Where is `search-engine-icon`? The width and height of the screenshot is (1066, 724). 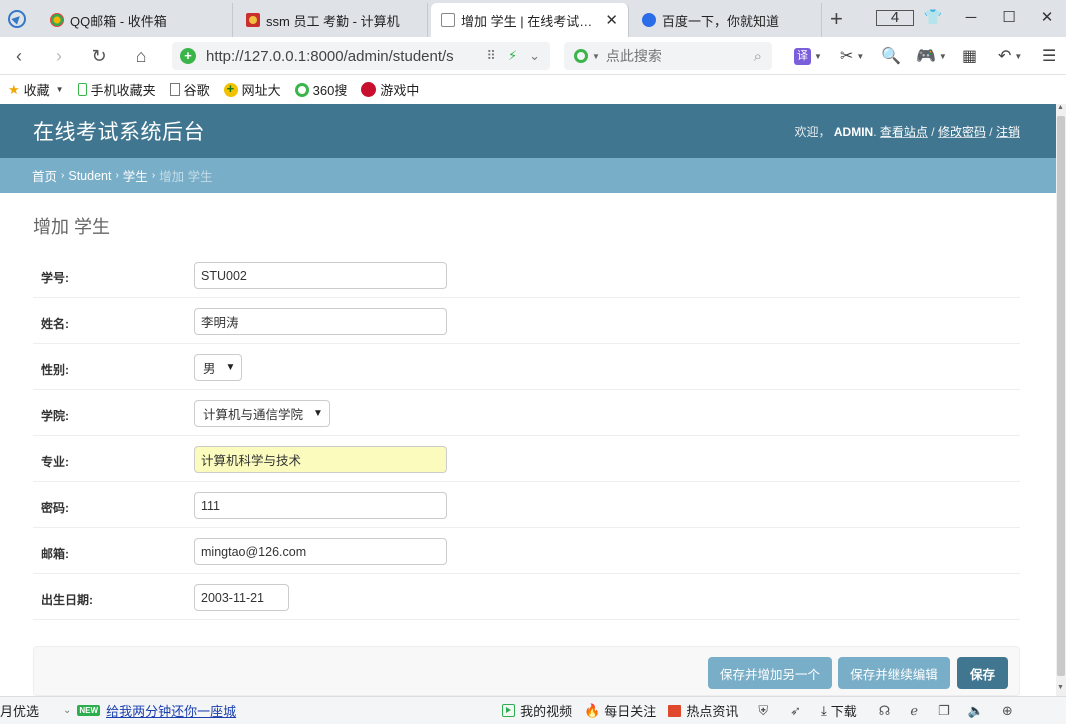
search-engine-icon is located at coordinates (581, 56).